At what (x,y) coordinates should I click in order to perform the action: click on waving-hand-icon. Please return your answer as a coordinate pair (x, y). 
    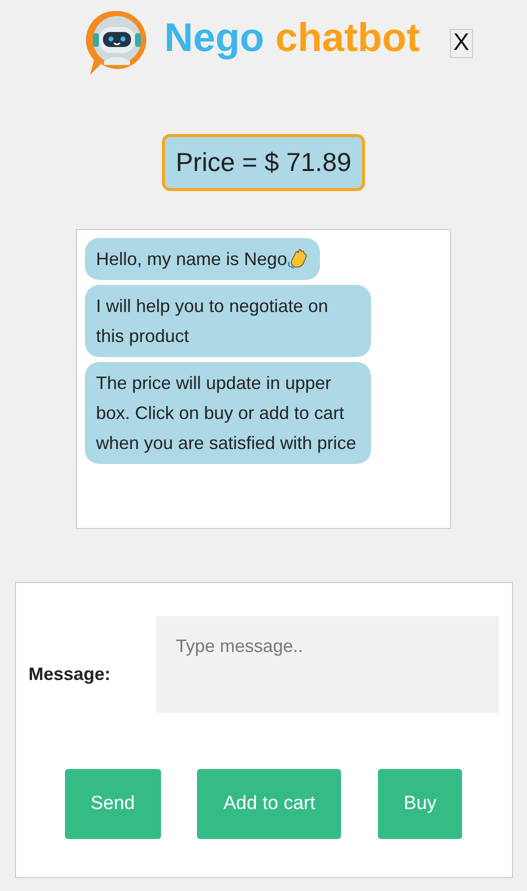
    Looking at the image, I should click on (298, 259).